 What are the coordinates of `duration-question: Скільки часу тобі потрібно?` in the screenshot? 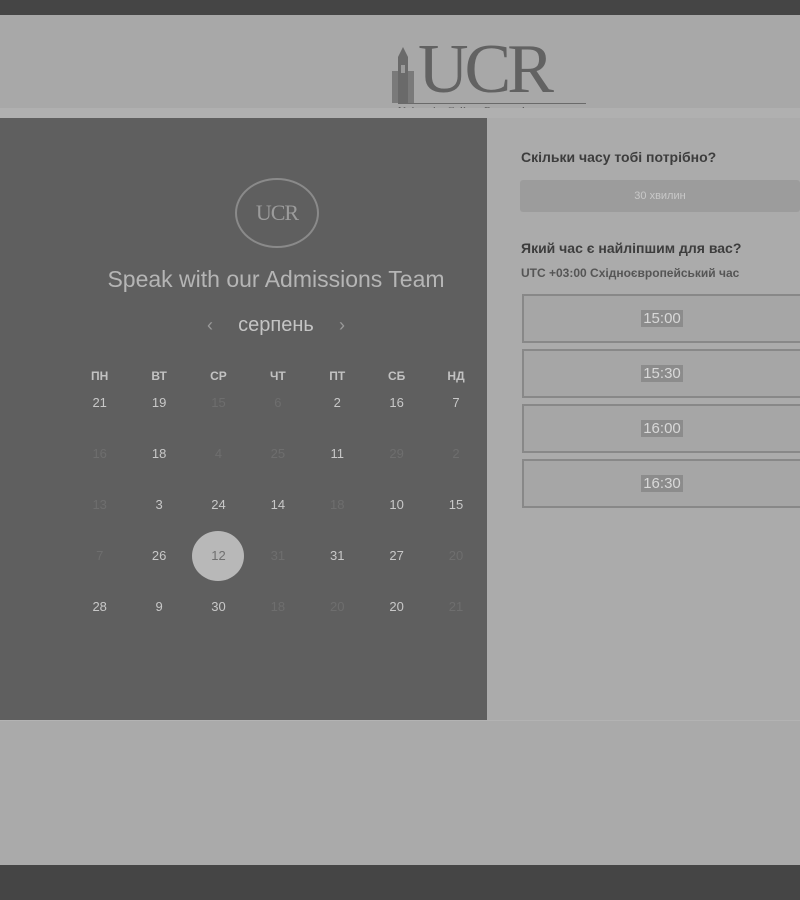 It's located at (619, 157).